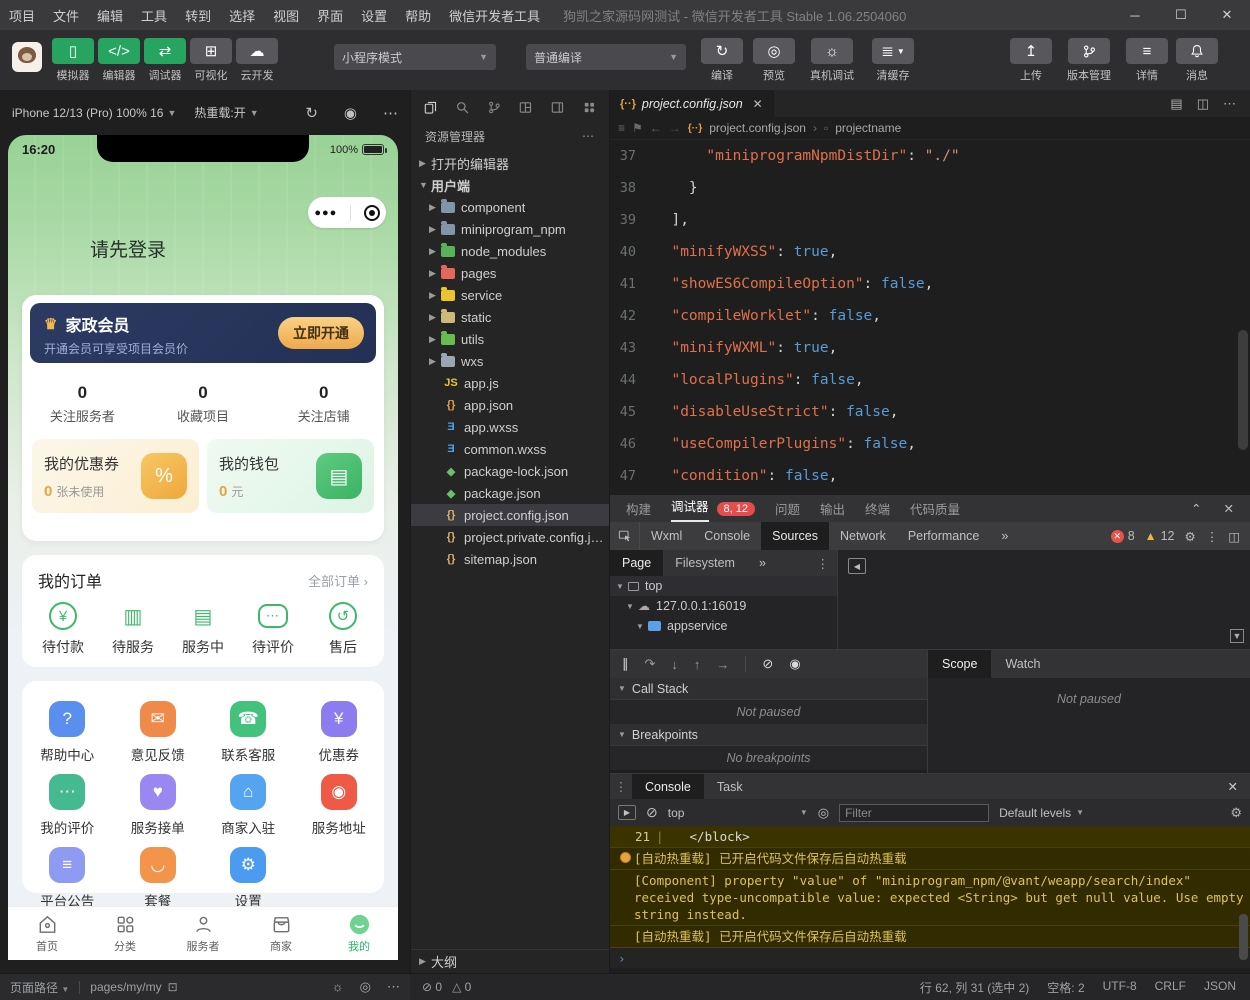 The image size is (1250, 1000). Describe the element at coordinates (510, 471) in the screenshot. I see `tree-file: ◆ package-lock.json` at that location.